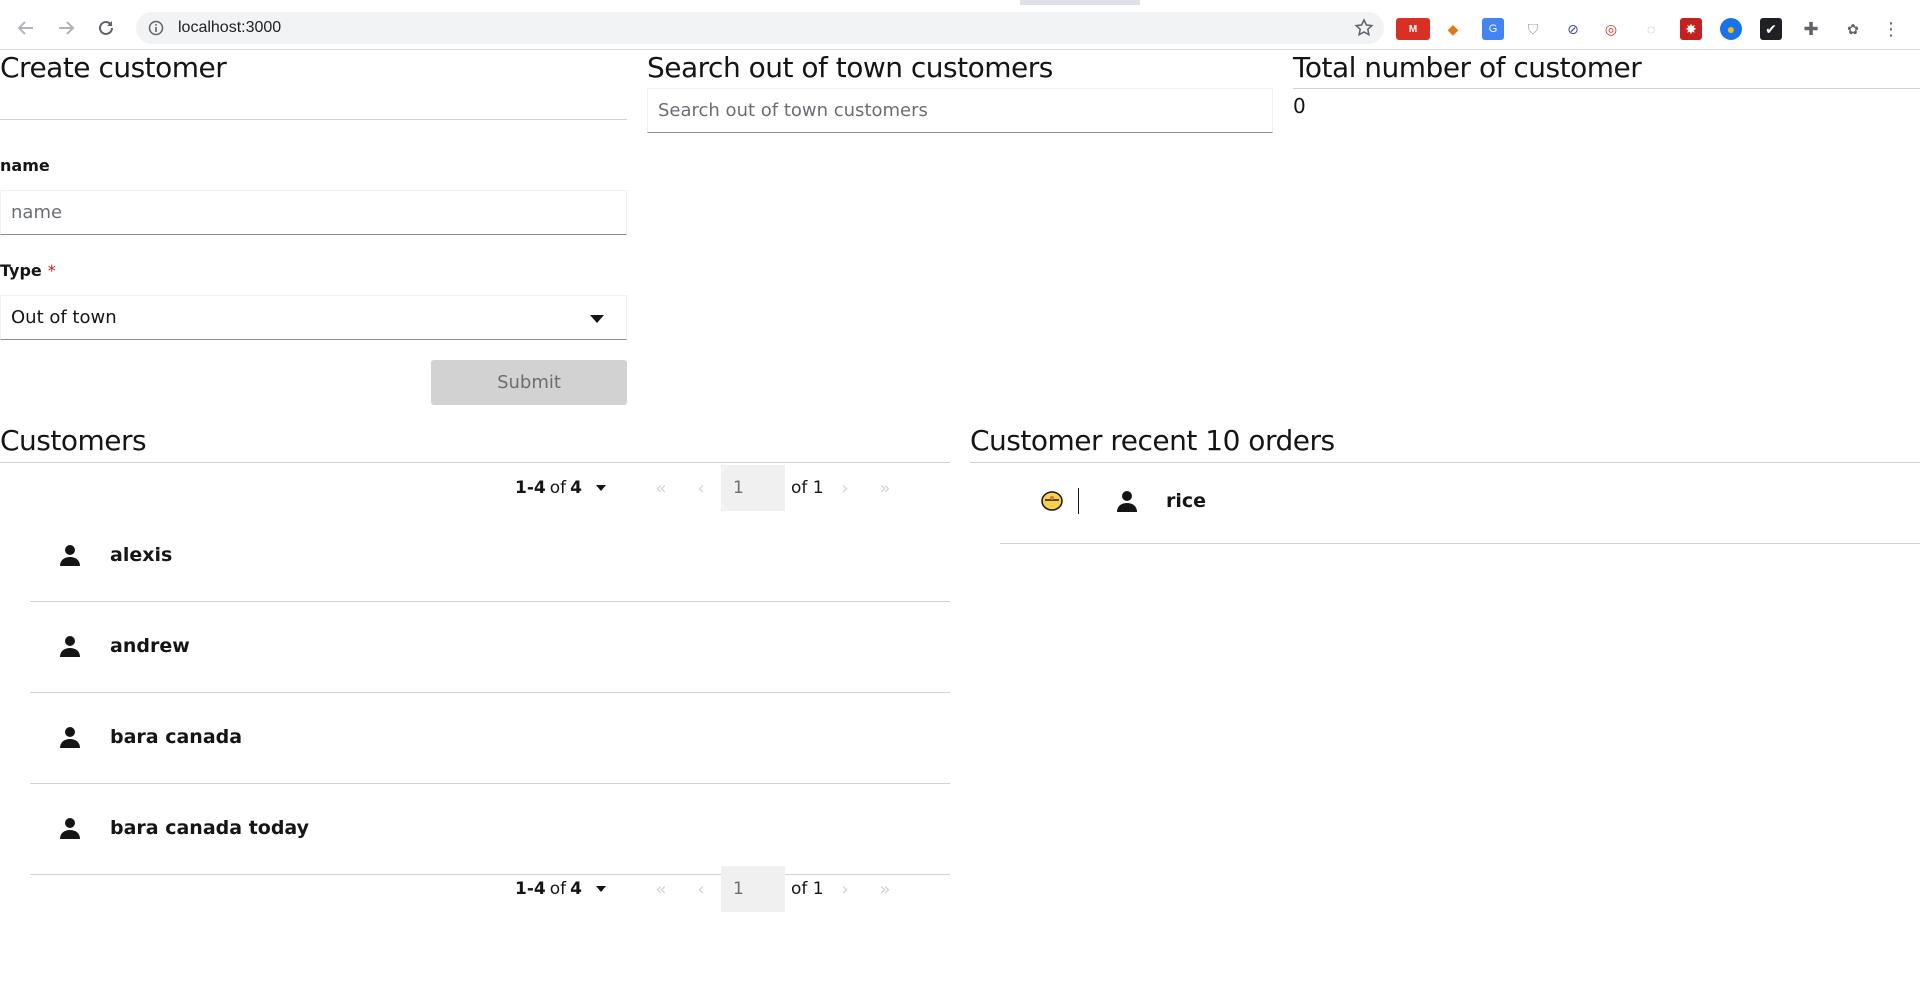 This screenshot has height=988, width=1920. Describe the element at coordinates (64, 317) in the screenshot. I see `type-select-value: Out of town` at that location.